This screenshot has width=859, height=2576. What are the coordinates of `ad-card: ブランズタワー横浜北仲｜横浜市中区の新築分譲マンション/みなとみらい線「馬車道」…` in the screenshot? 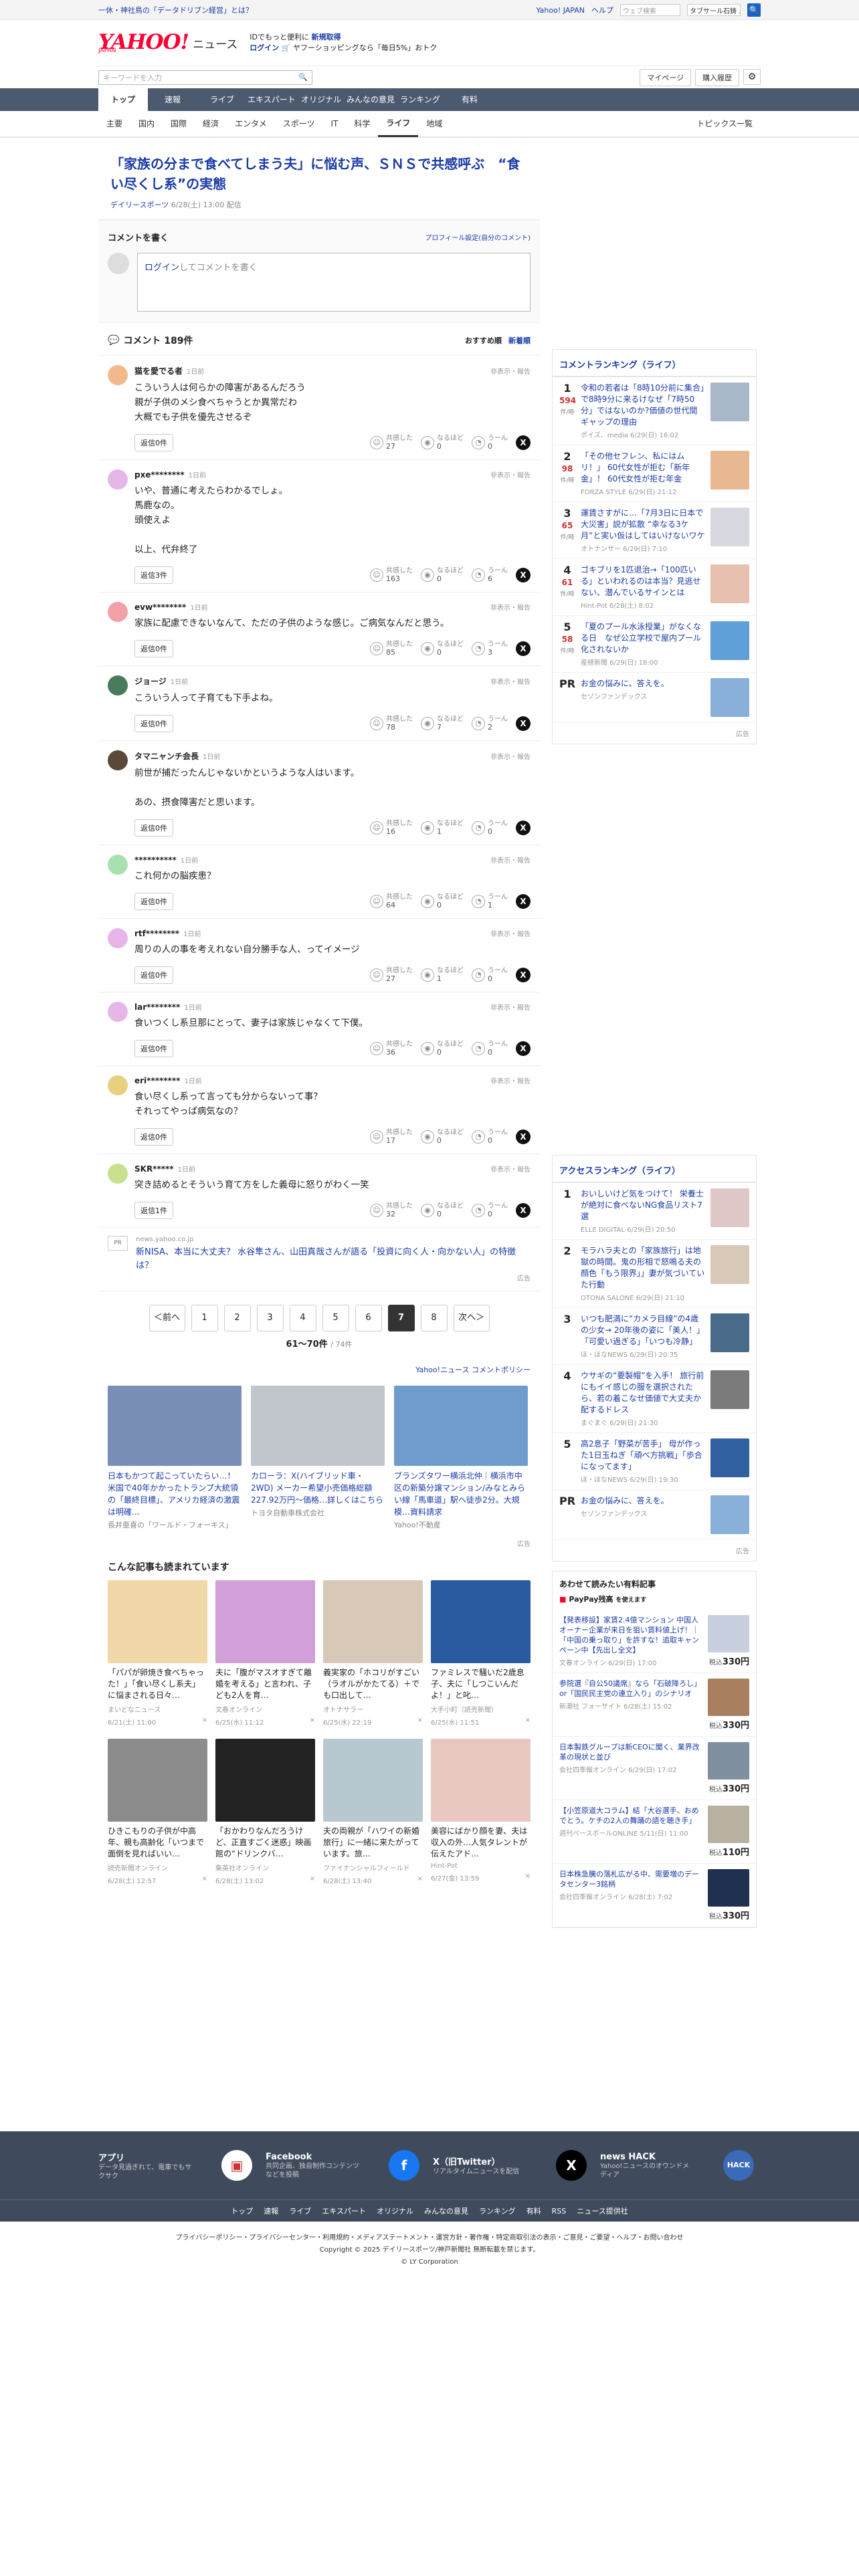 It's located at (461, 1458).